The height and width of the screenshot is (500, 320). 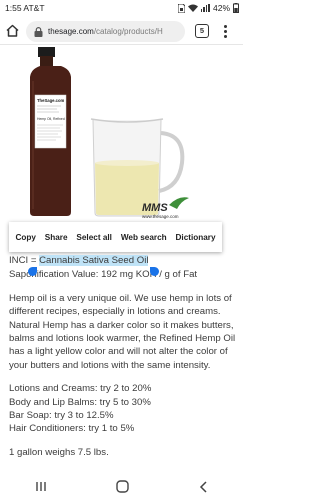 I want to click on copy-menu-item: Copy, so click(x=25, y=237).